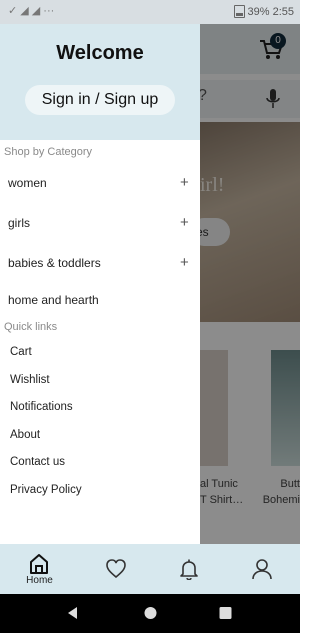 This screenshot has height=633, width=320. I want to click on notification-icons: ✓ ◢ ◢ ···, so click(31, 11).